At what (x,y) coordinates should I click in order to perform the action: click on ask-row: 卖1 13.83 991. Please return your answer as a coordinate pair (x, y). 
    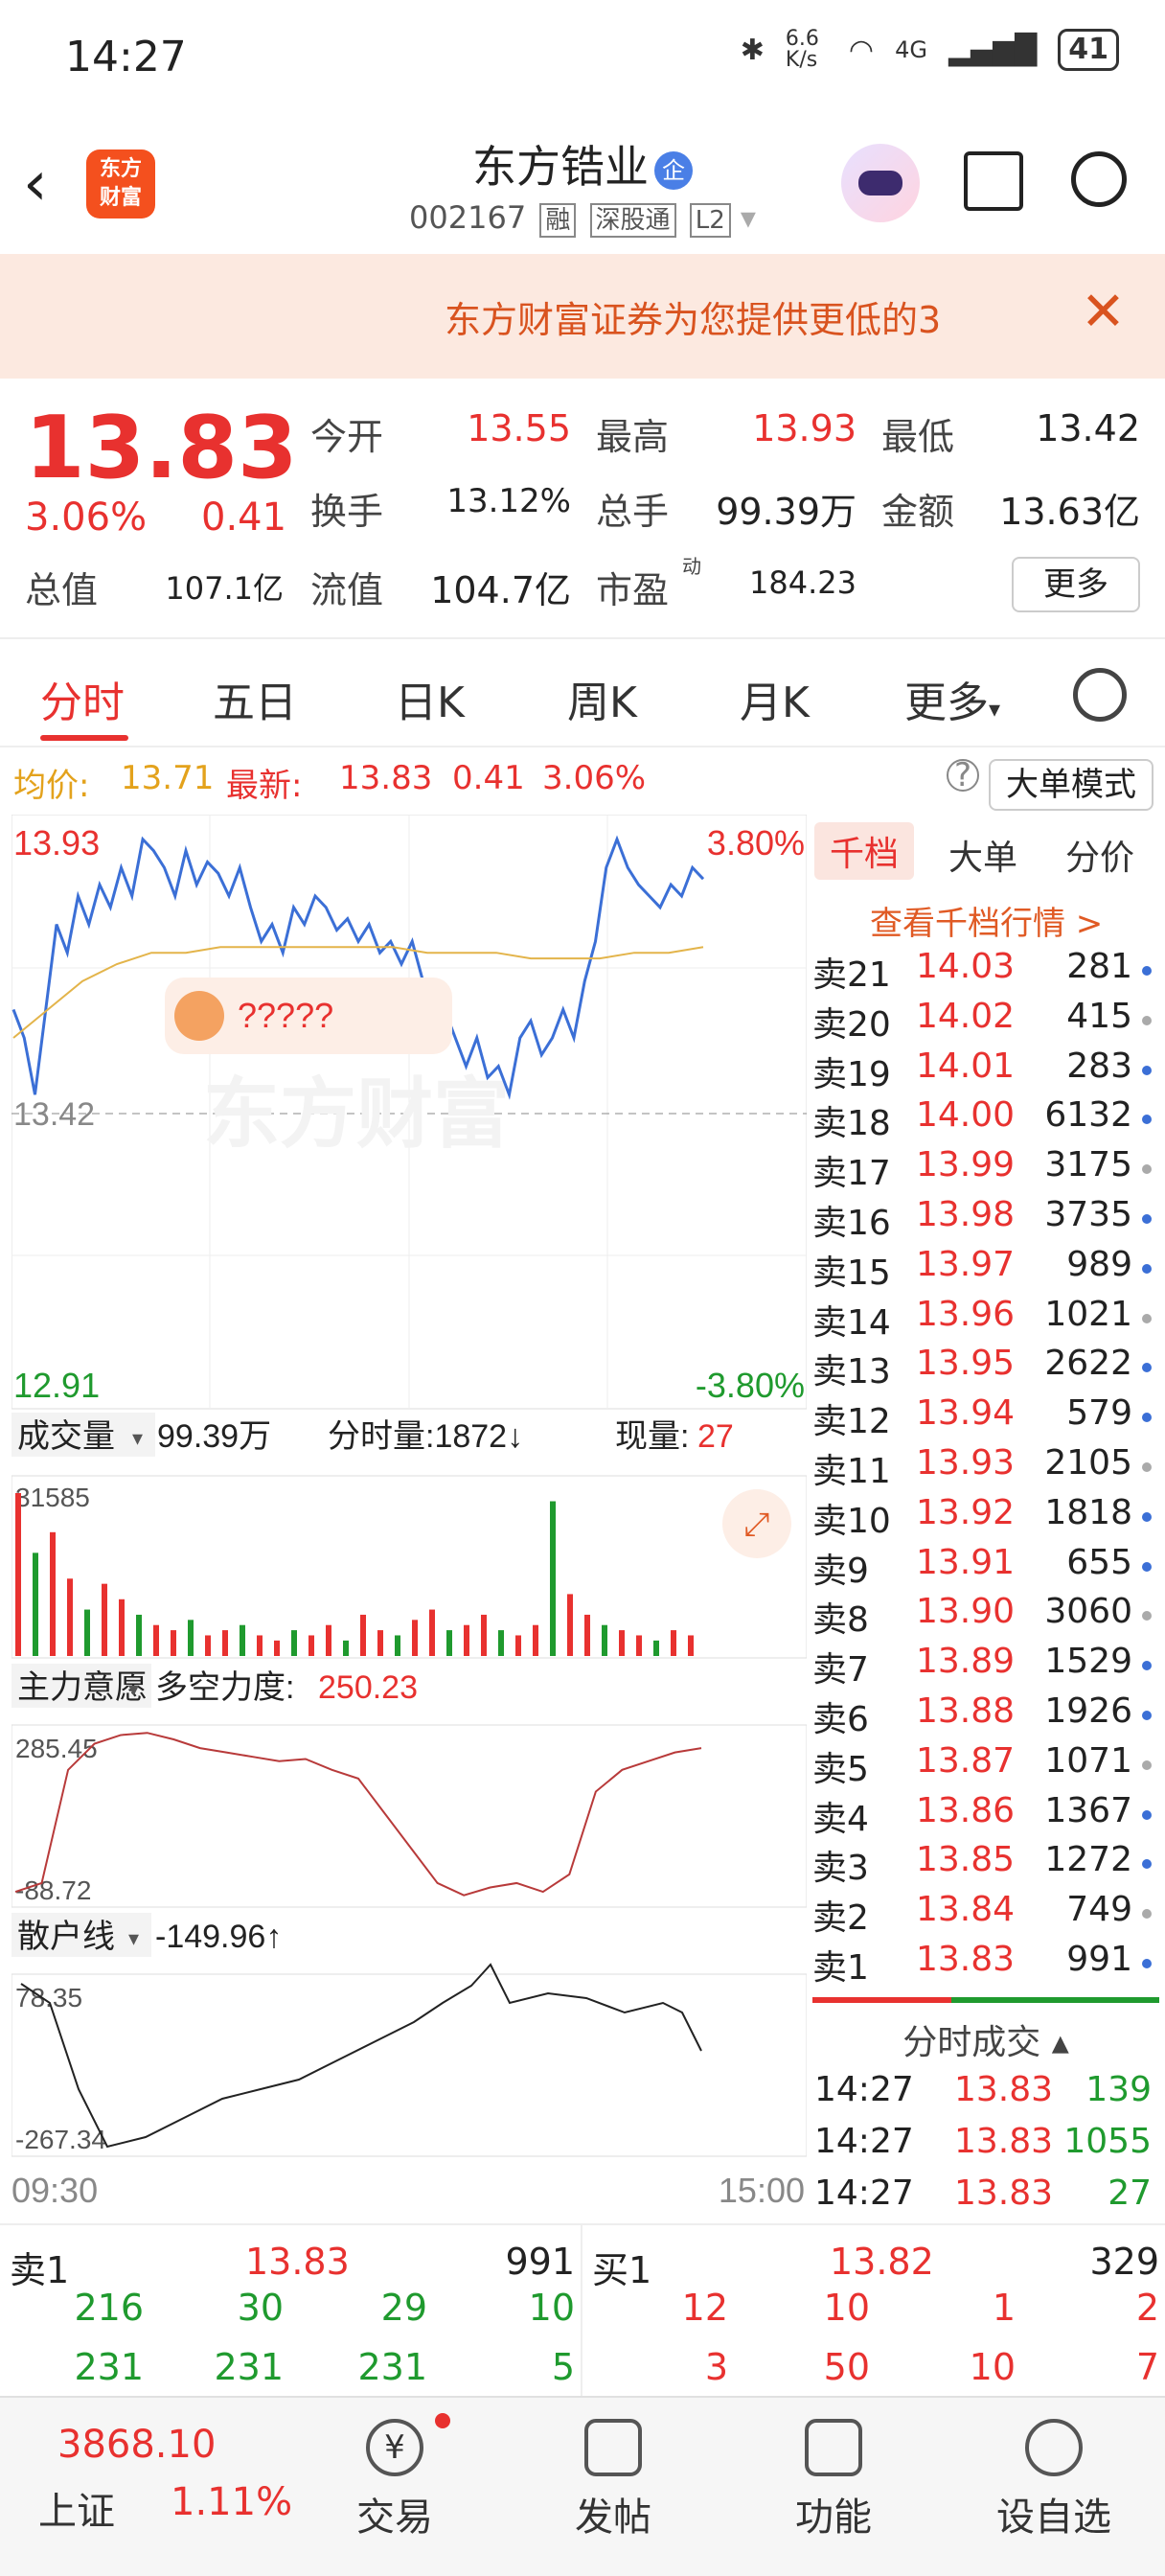
    Looking at the image, I should click on (985, 1962).